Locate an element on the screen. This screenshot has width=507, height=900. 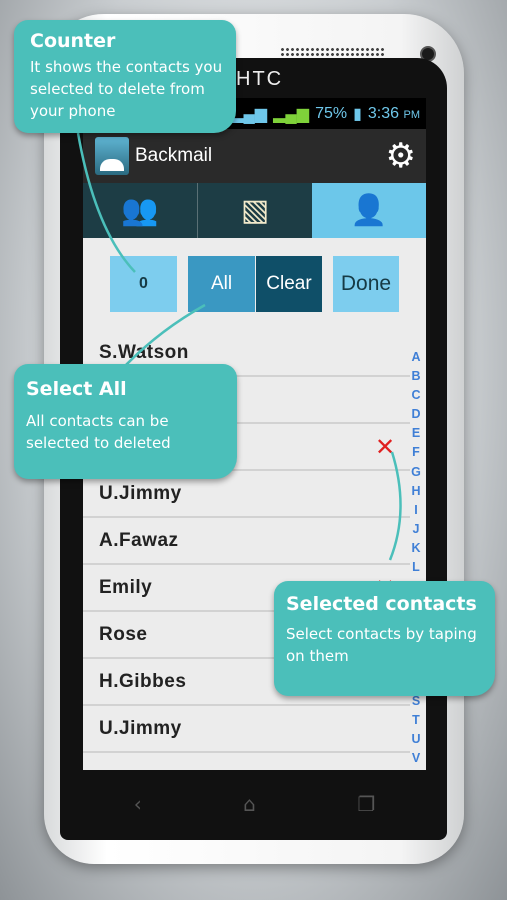
select-all-connector is located at coordinates (165, 335).